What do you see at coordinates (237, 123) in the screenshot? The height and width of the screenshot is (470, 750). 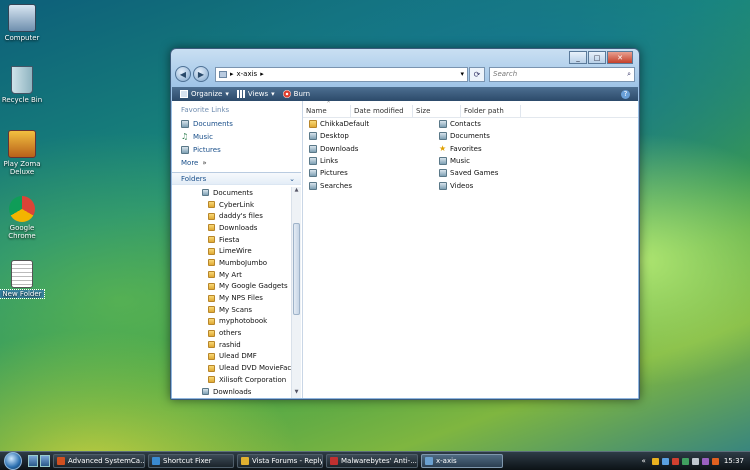 I see `favorite-link-documents: Documents` at bounding box center [237, 123].